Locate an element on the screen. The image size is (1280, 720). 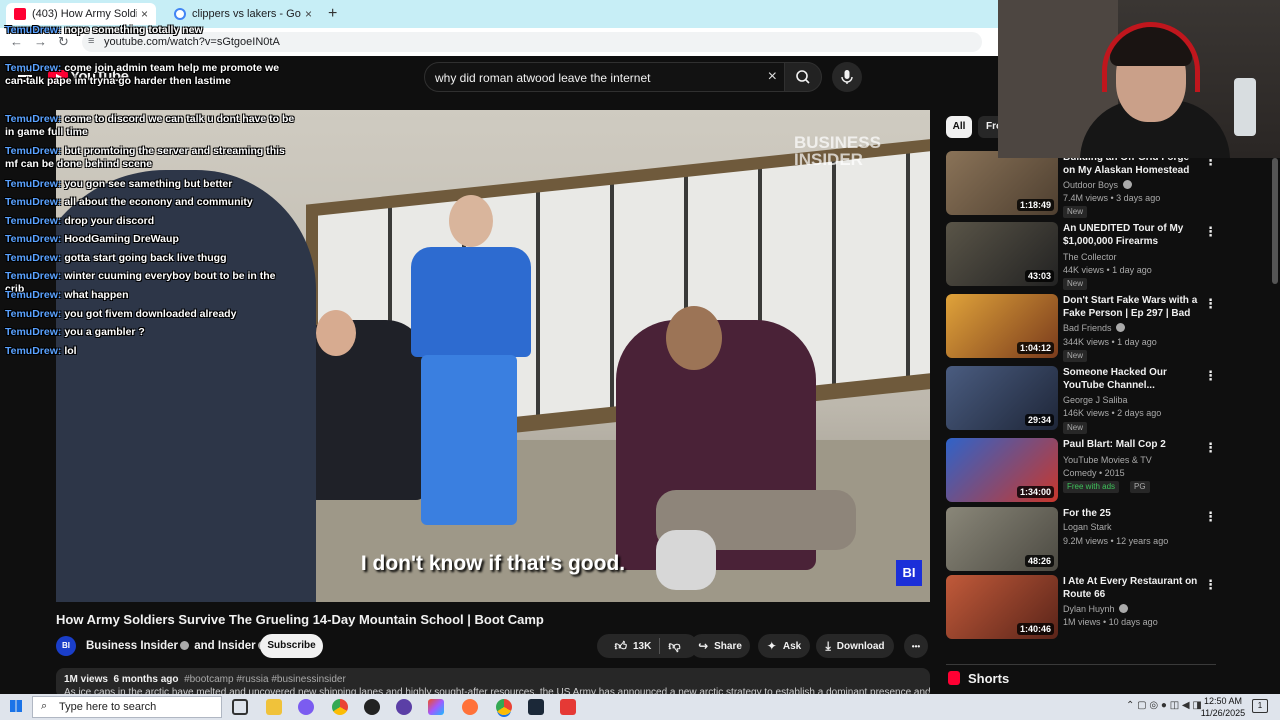
system-tray: ⌃ ▢ ◎ ● ◫ ◀ ◨ is located at coordinates (1164, 705).